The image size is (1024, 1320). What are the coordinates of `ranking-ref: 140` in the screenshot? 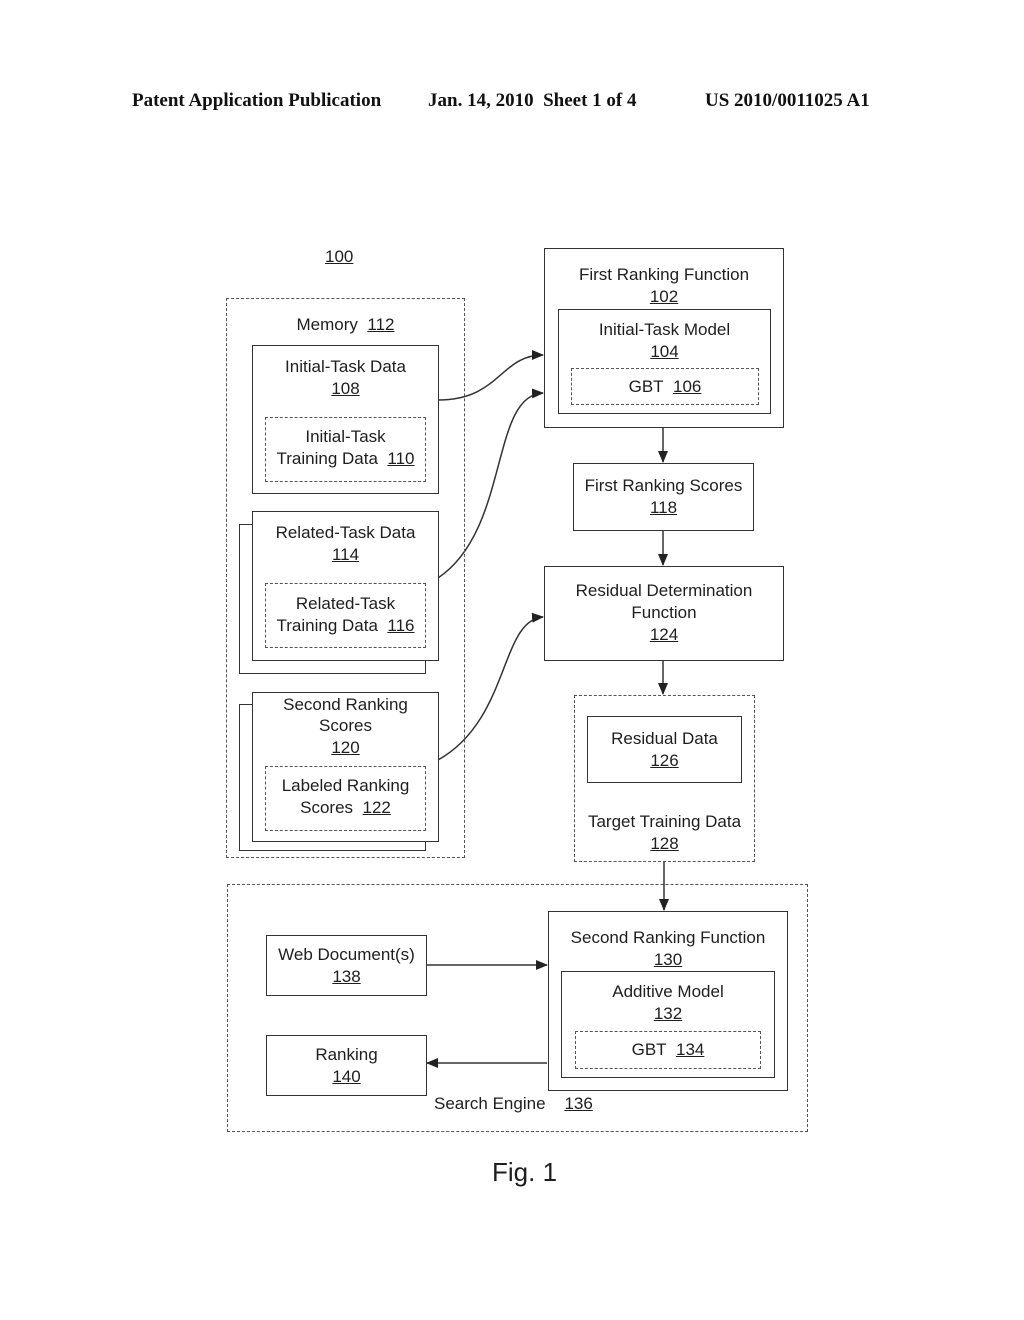 It's located at (346, 1077).